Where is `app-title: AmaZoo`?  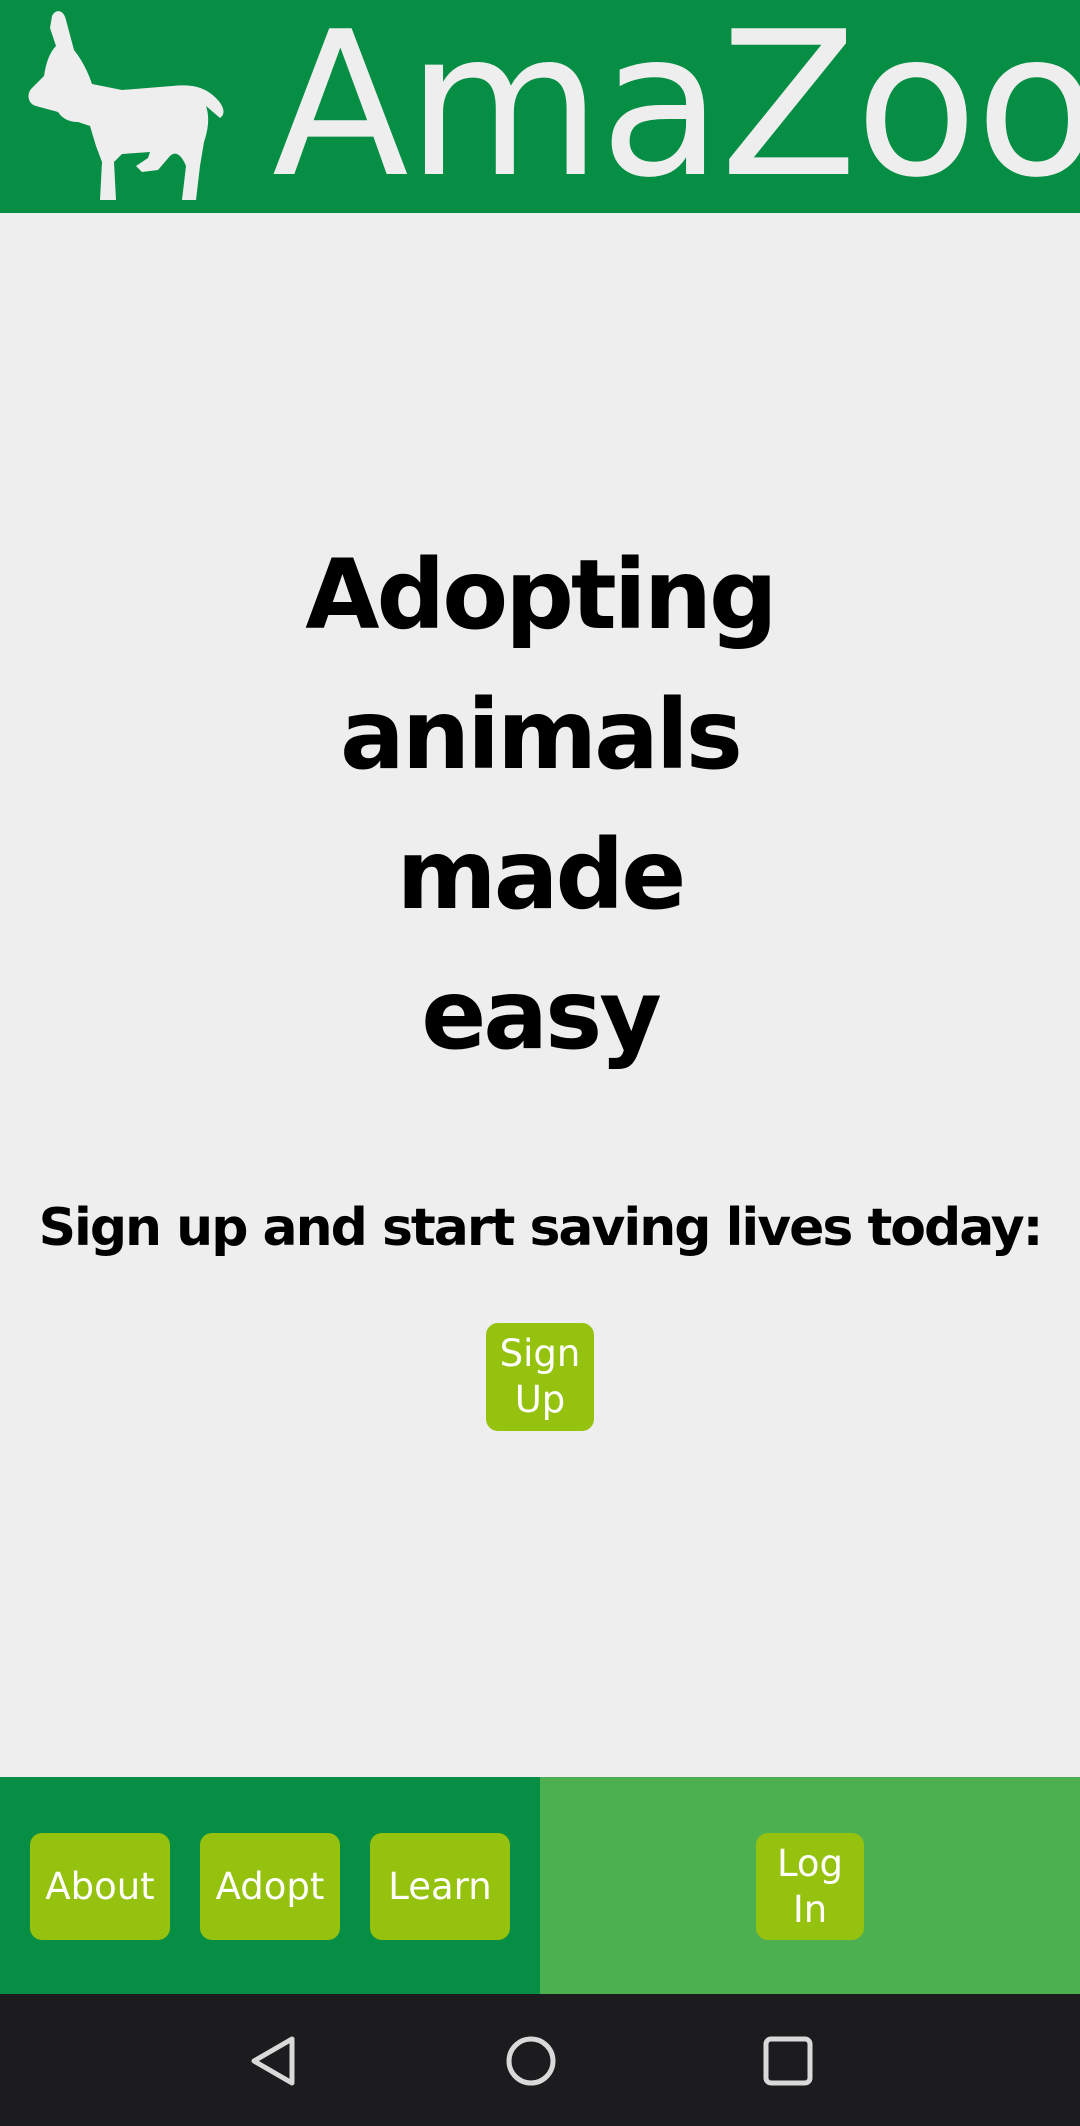
app-title: AmaZoo is located at coordinates (676, 111).